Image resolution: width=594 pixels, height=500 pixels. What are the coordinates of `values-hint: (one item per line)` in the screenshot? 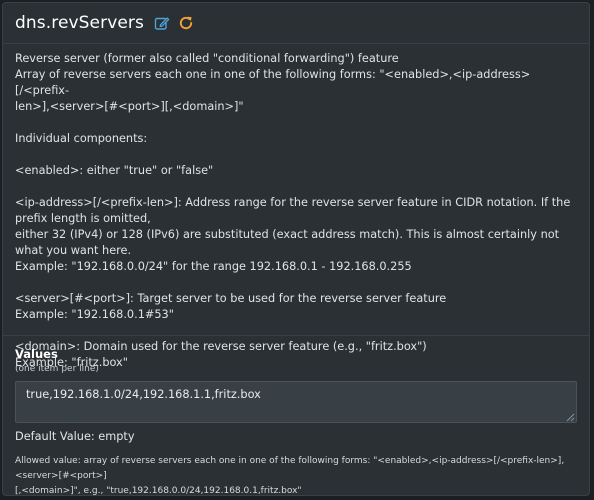 It's located at (57, 369).